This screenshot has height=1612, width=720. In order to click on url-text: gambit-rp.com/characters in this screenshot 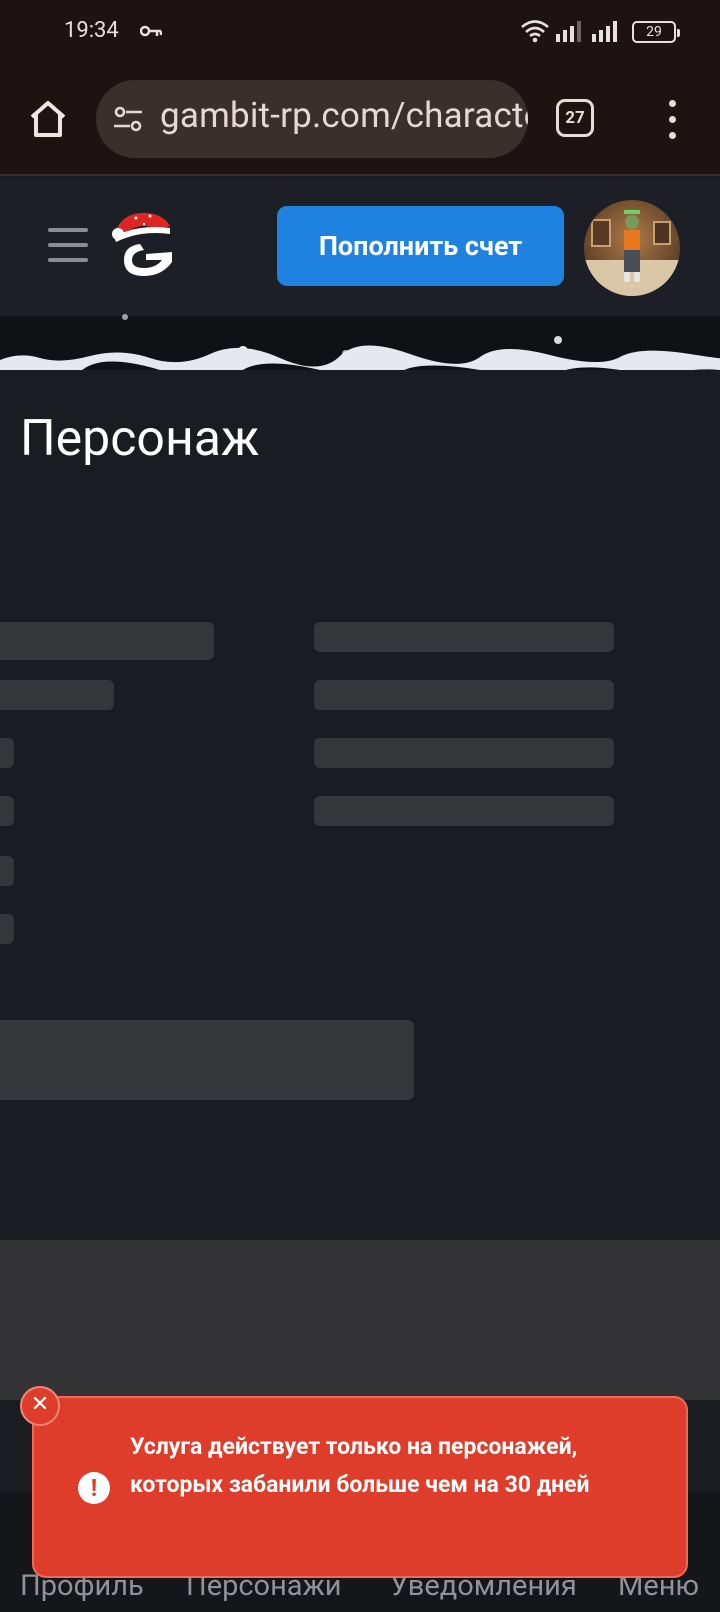, I will do `click(344, 115)`.